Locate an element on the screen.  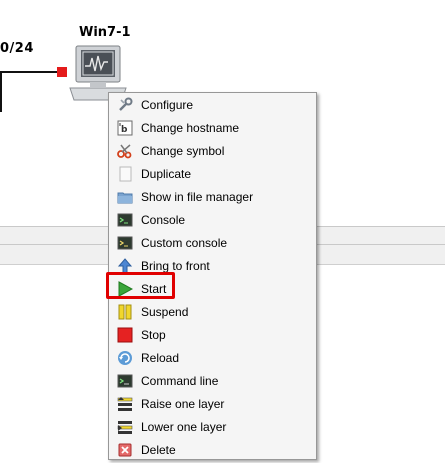
menu-item-show-in-file-manager: Show in file manager is located at coordinates (213, 197).